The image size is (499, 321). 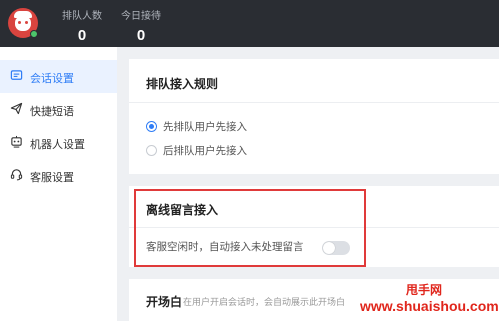 What do you see at coordinates (151, 126) in the screenshot?
I see `radio-checked-icon` at bounding box center [151, 126].